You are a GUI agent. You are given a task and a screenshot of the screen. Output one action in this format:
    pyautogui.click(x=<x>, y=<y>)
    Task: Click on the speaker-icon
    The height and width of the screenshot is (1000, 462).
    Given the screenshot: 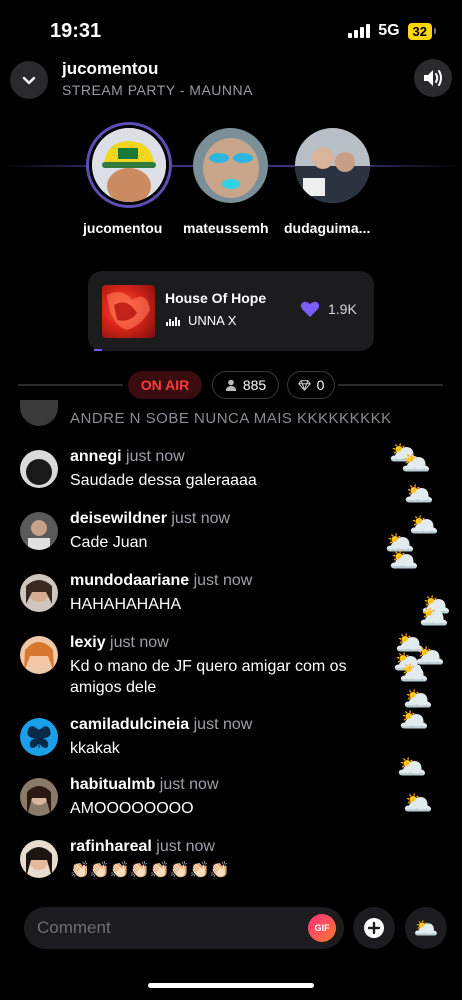 What is the action you would take?
    pyautogui.click(x=433, y=78)
    